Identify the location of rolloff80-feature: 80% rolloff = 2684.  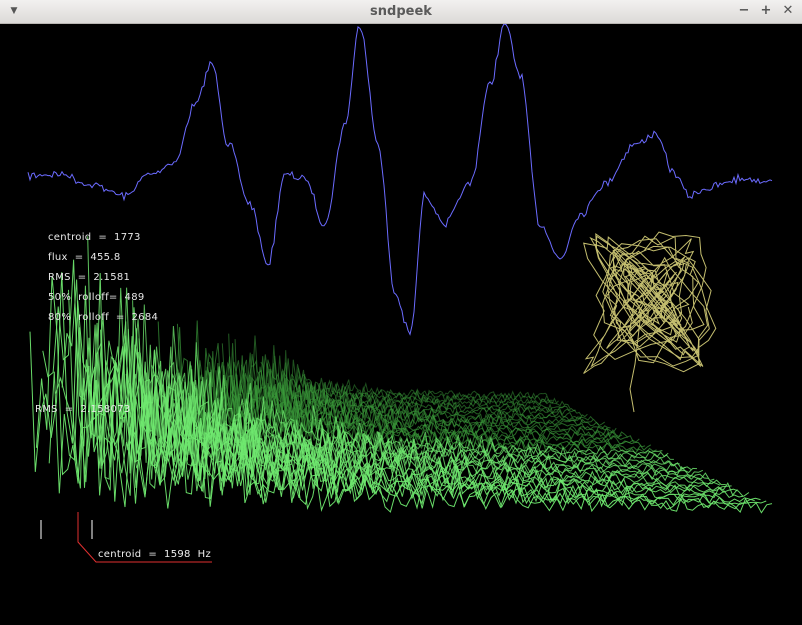
(103, 317).